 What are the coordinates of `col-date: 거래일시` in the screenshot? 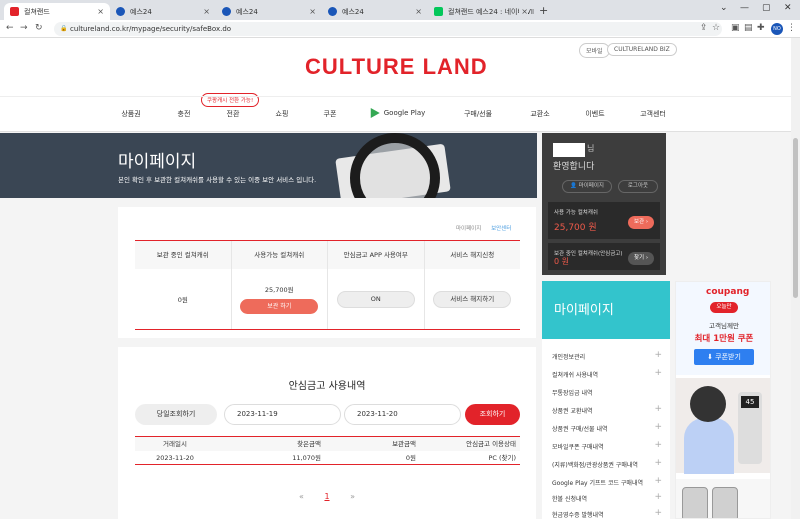 It's located at (175, 444).